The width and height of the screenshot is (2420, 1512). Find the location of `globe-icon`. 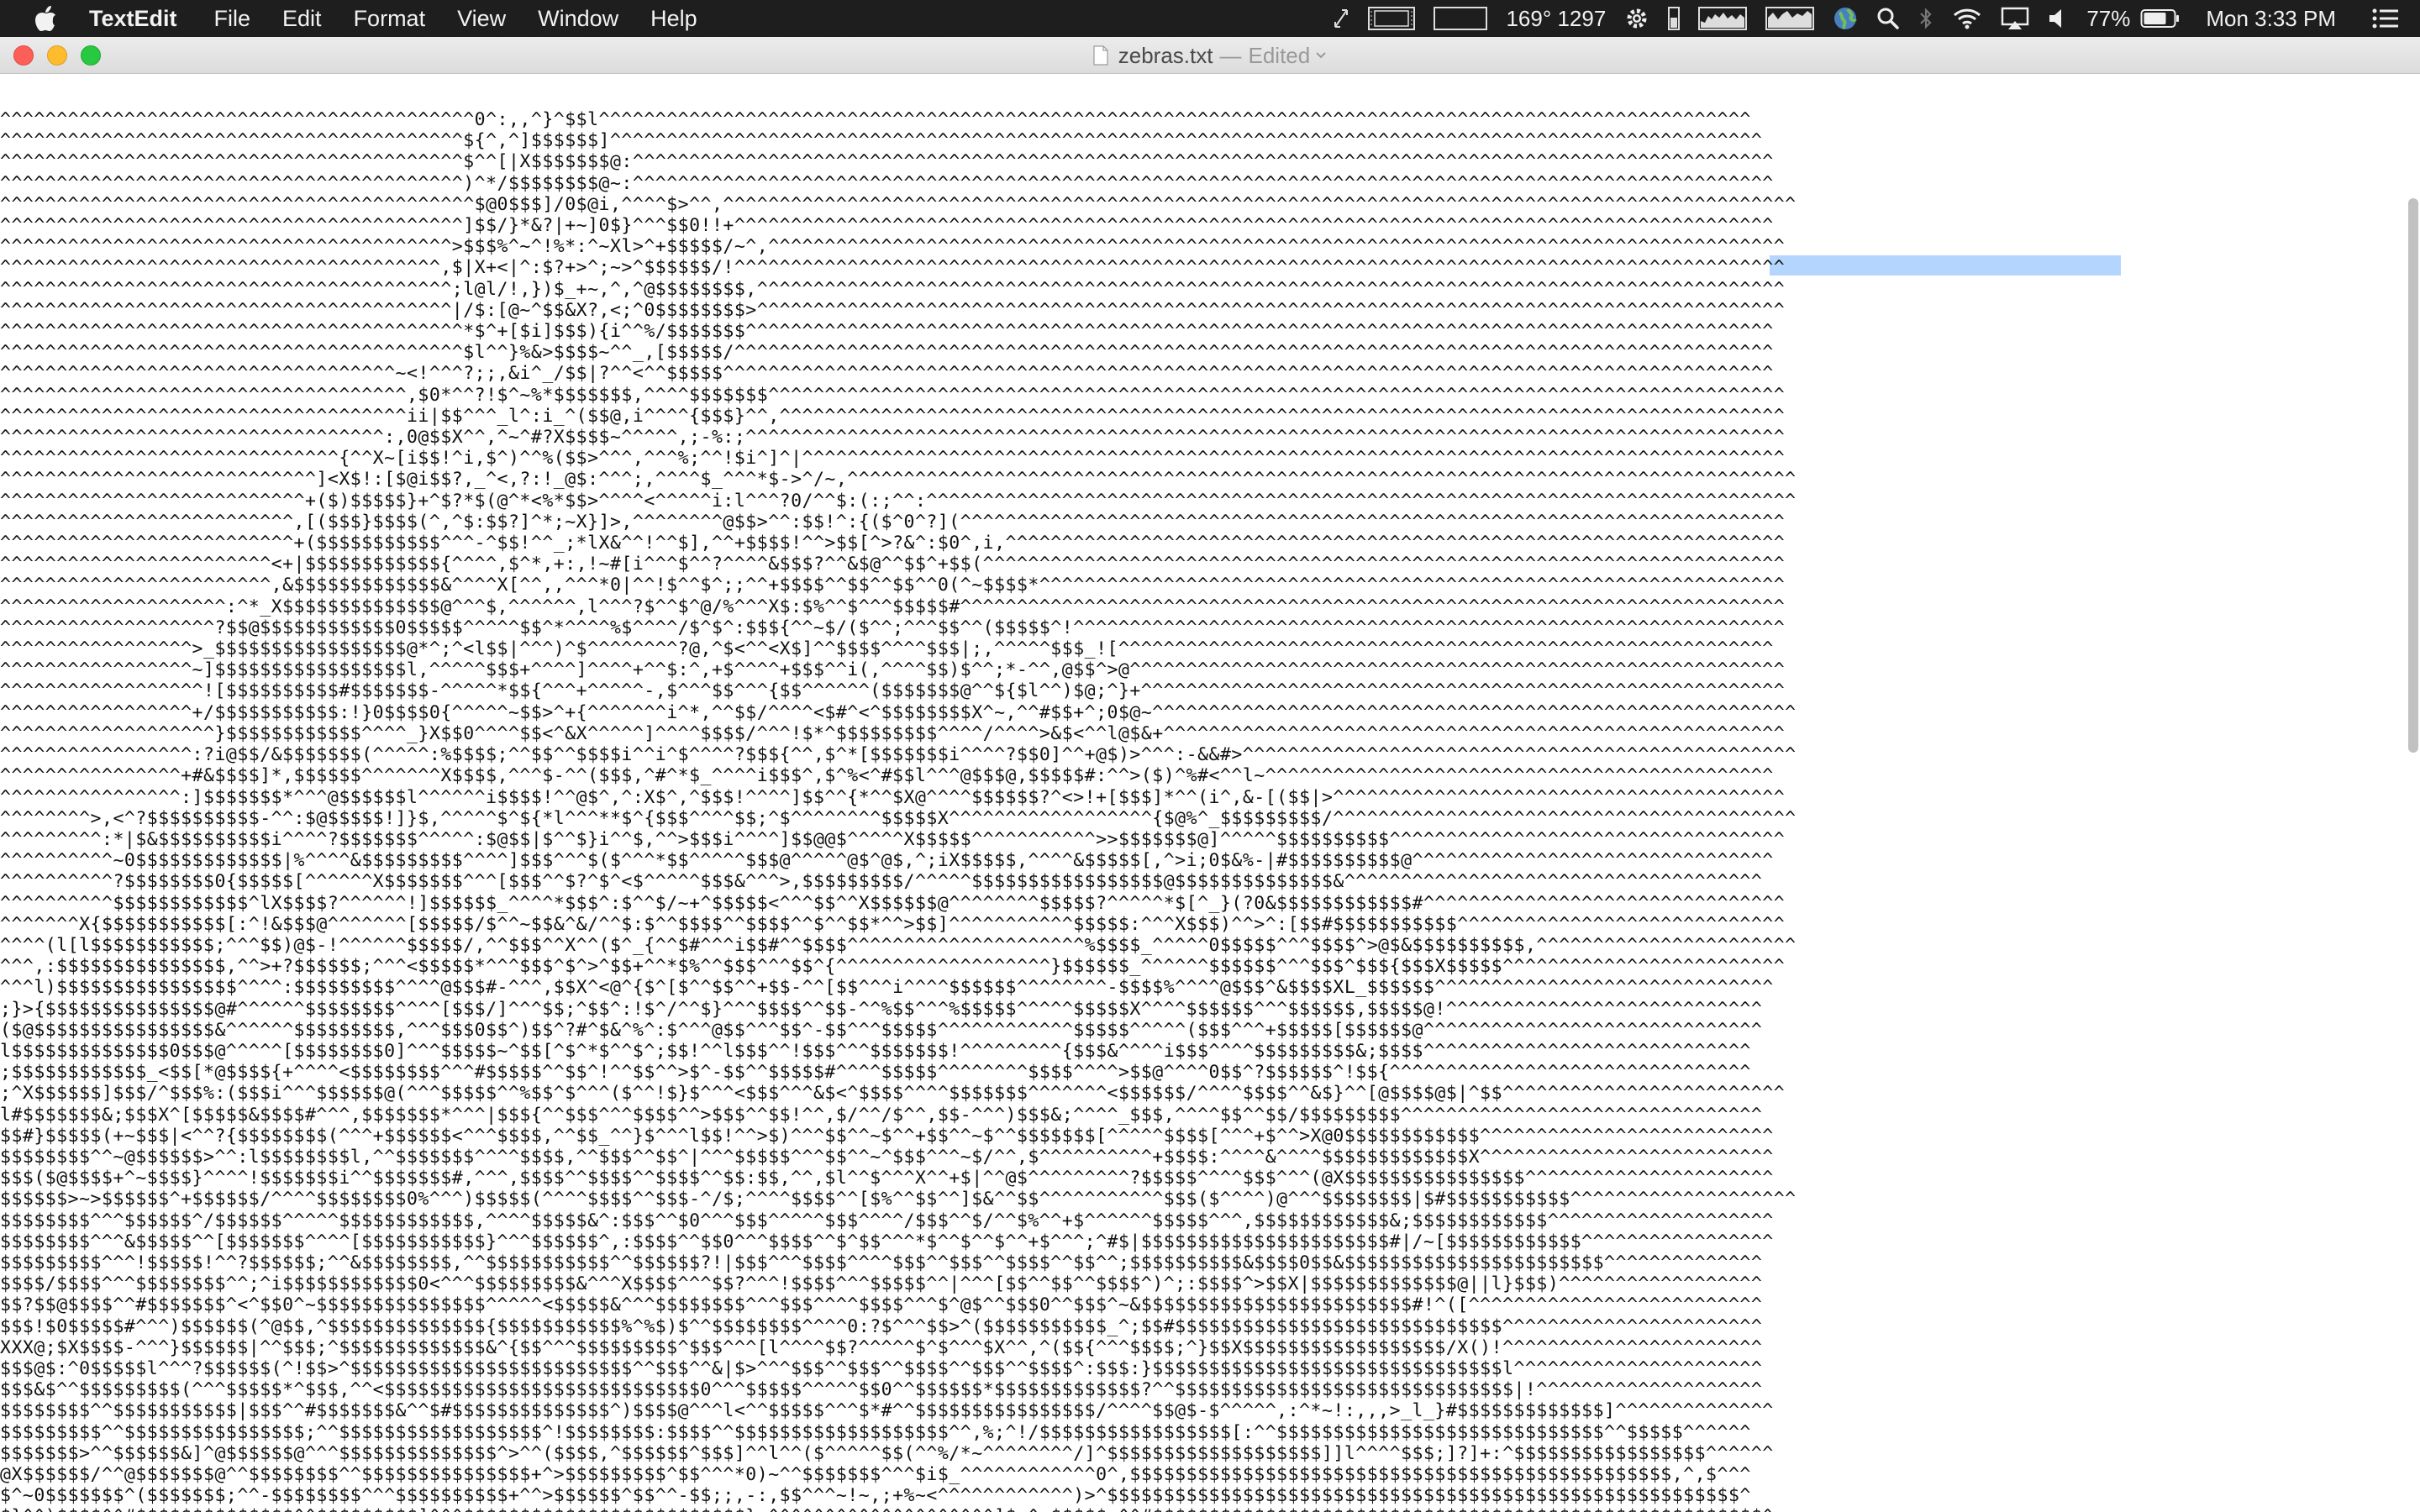

globe-icon is located at coordinates (1846, 18).